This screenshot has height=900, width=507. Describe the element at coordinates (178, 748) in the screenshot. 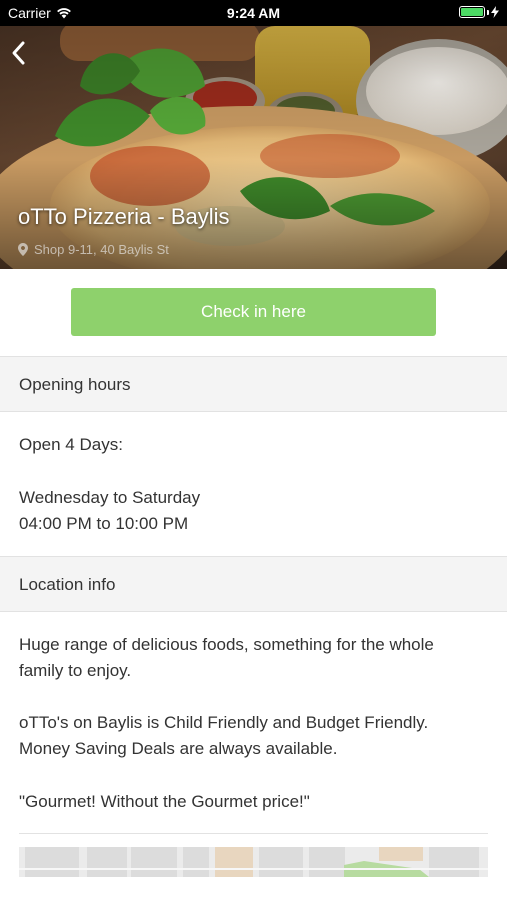

I see `location-description-line: Money Saving Deals are always available.` at that location.